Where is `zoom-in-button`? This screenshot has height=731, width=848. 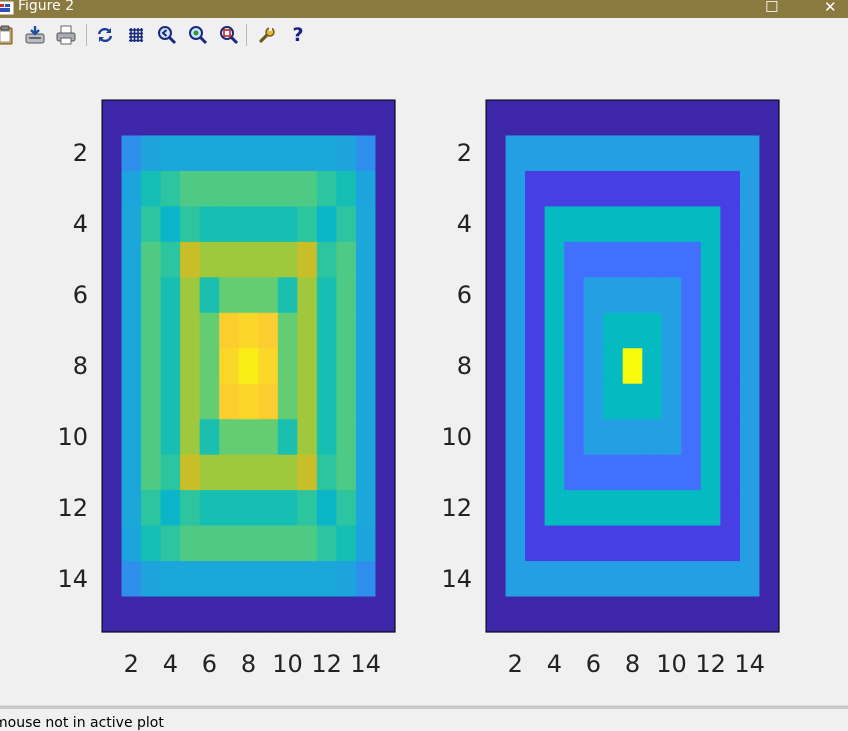 zoom-in-button is located at coordinates (198, 35).